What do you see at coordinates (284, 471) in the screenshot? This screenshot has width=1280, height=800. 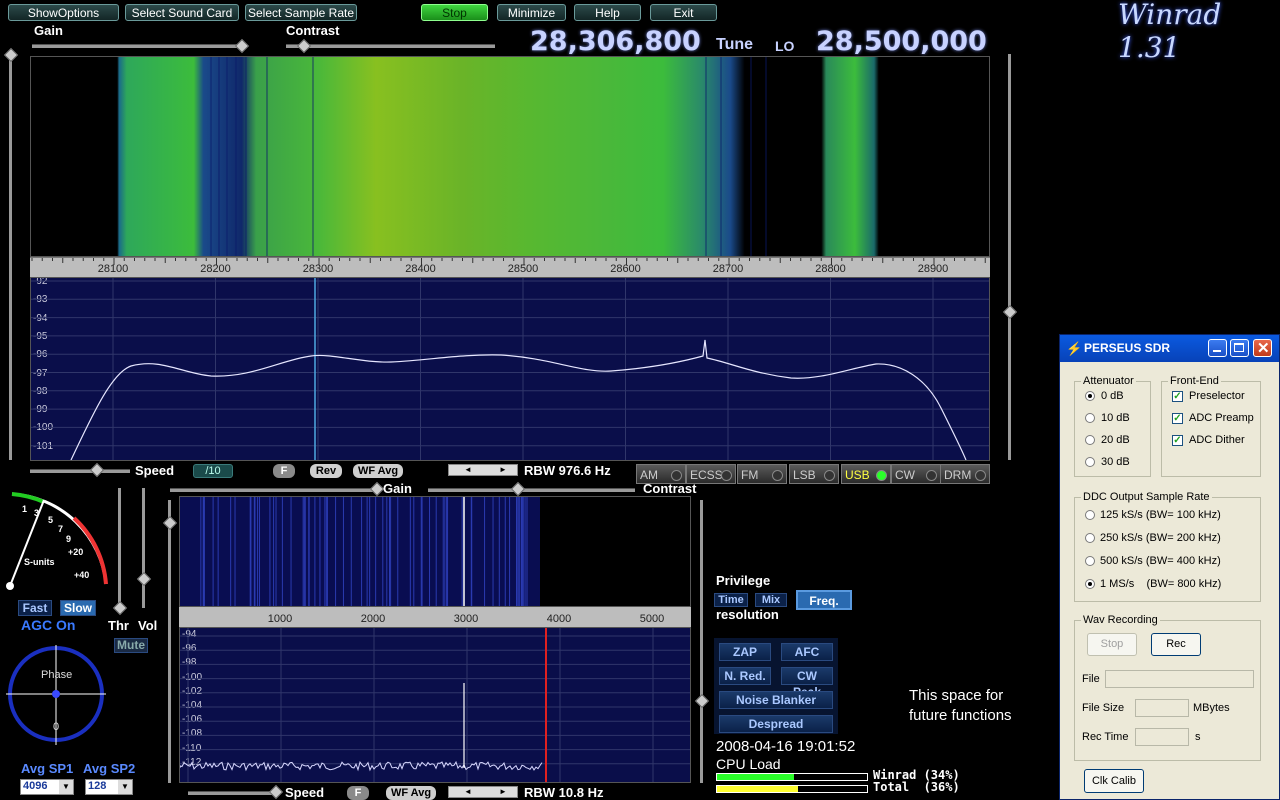 I see `main-f-button: F` at bounding box center [284, 471].